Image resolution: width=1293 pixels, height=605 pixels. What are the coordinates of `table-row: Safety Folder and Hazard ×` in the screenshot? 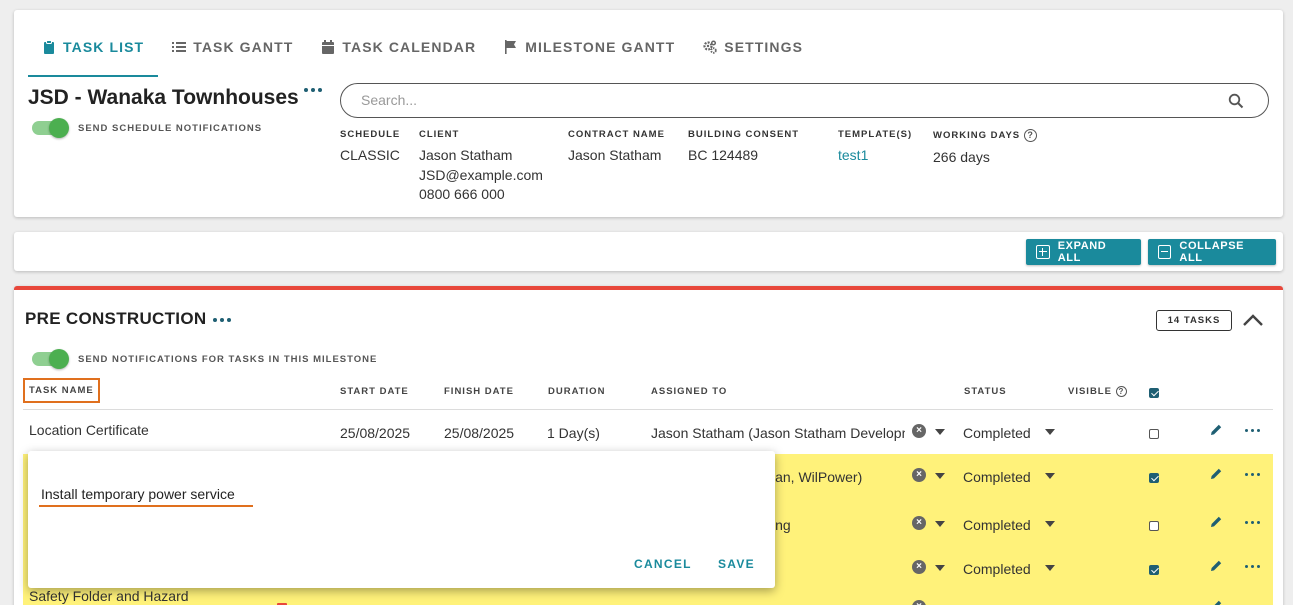 It's located at (648, 595).